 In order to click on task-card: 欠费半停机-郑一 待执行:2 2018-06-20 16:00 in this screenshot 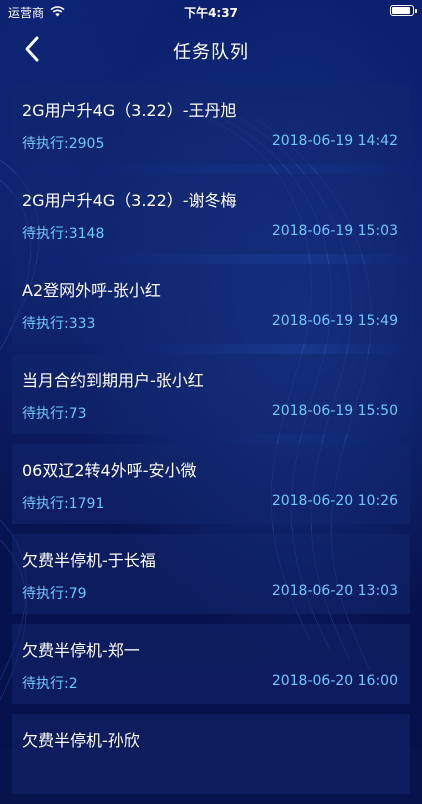, I will do `click(211, 664)`.